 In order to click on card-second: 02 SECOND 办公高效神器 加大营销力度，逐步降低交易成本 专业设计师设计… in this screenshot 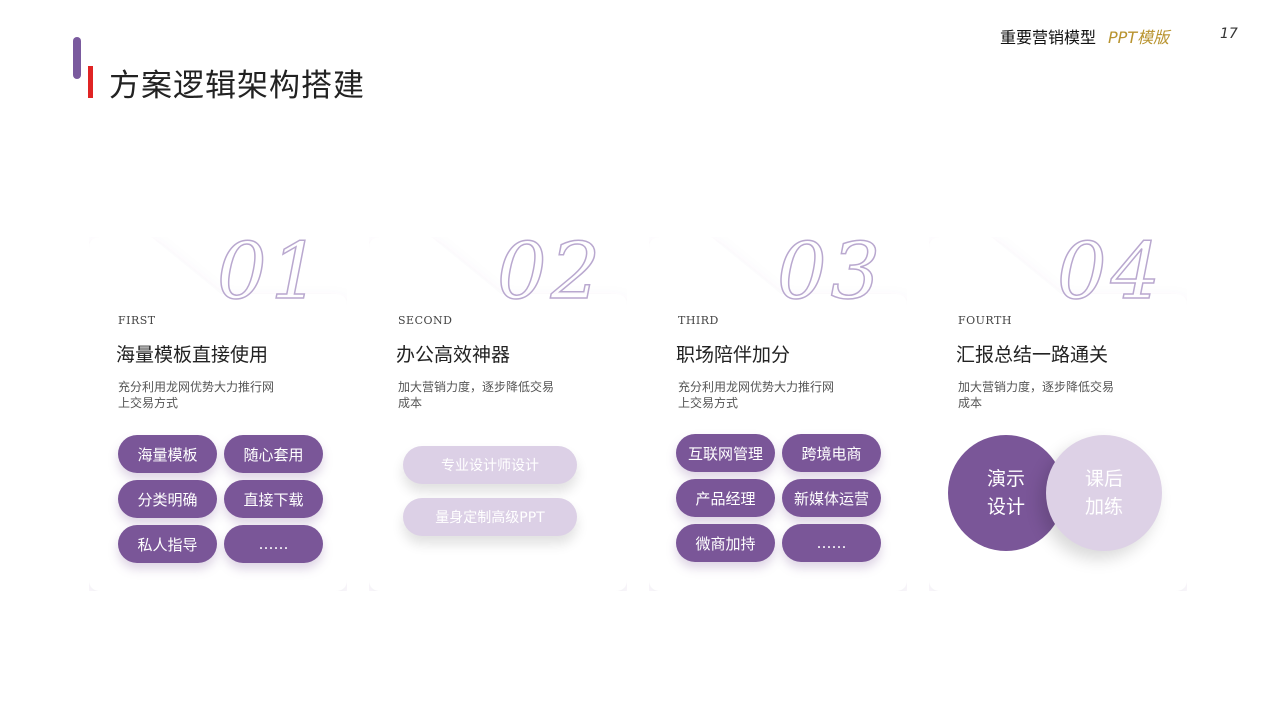, I will do `click(498, 408)`.